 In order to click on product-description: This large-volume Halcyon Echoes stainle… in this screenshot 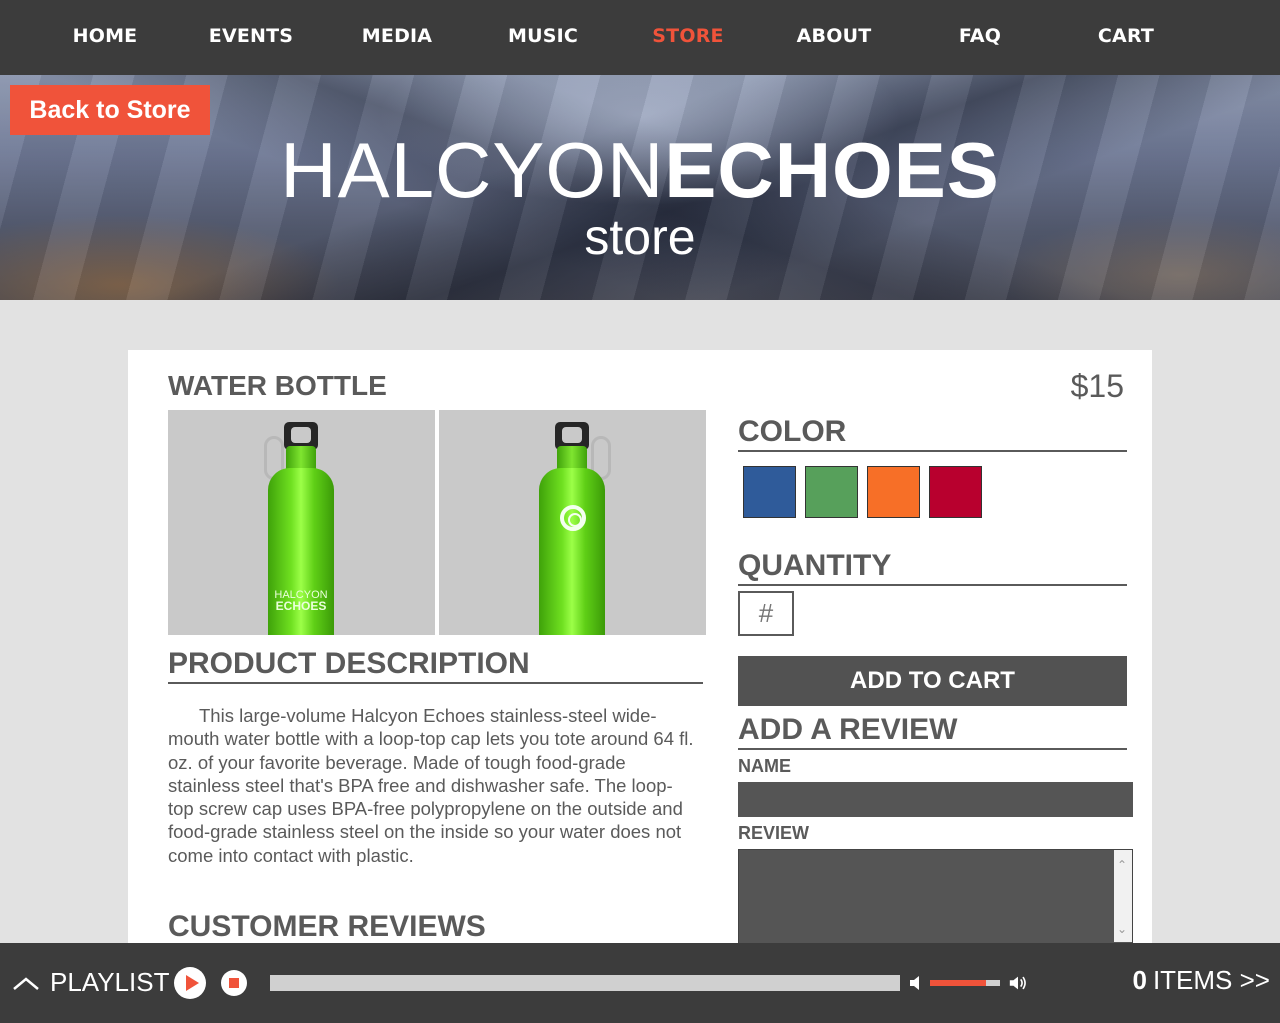, I will do `click(431, 785)`.